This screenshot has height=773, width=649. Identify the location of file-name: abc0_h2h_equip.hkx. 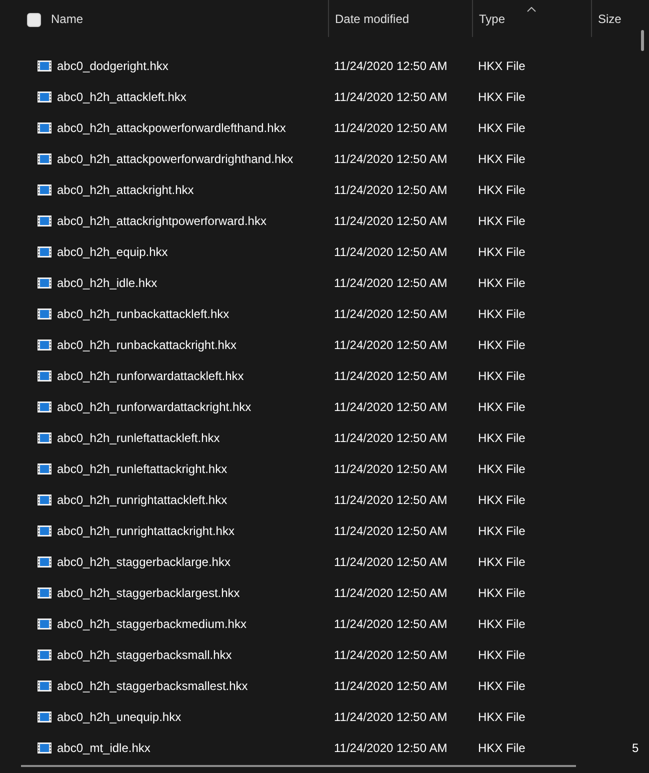
(112, 251).